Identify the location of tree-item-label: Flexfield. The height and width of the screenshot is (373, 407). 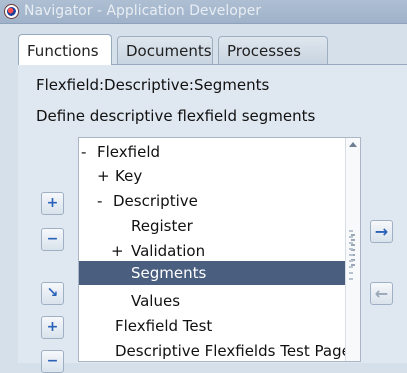
(129, 152).